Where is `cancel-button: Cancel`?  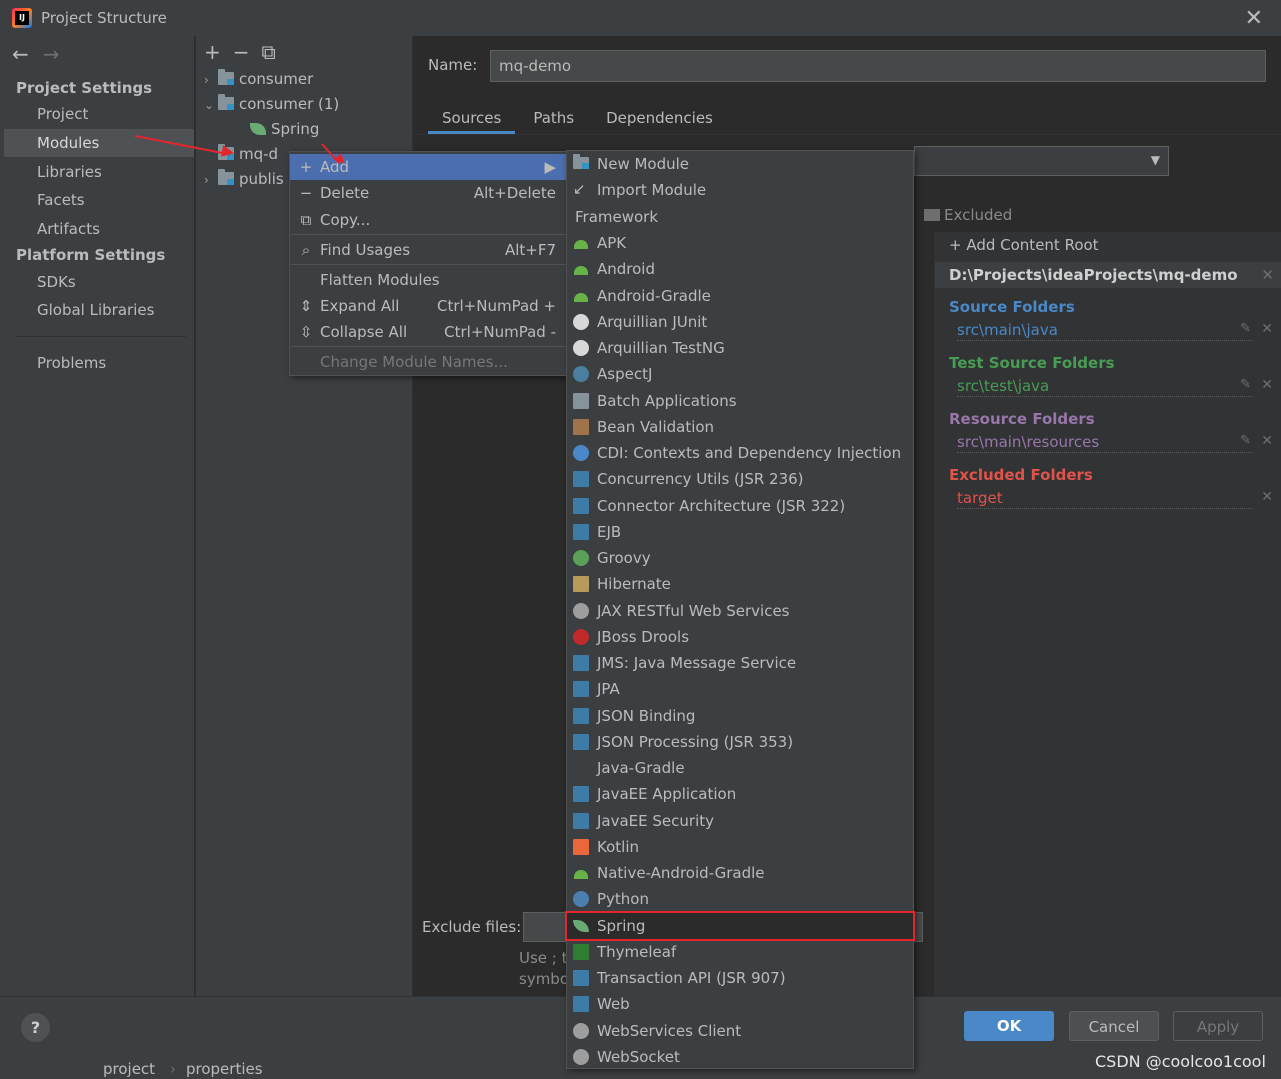 cancel-button: Cancel is located at coordinates (1114, 1026).